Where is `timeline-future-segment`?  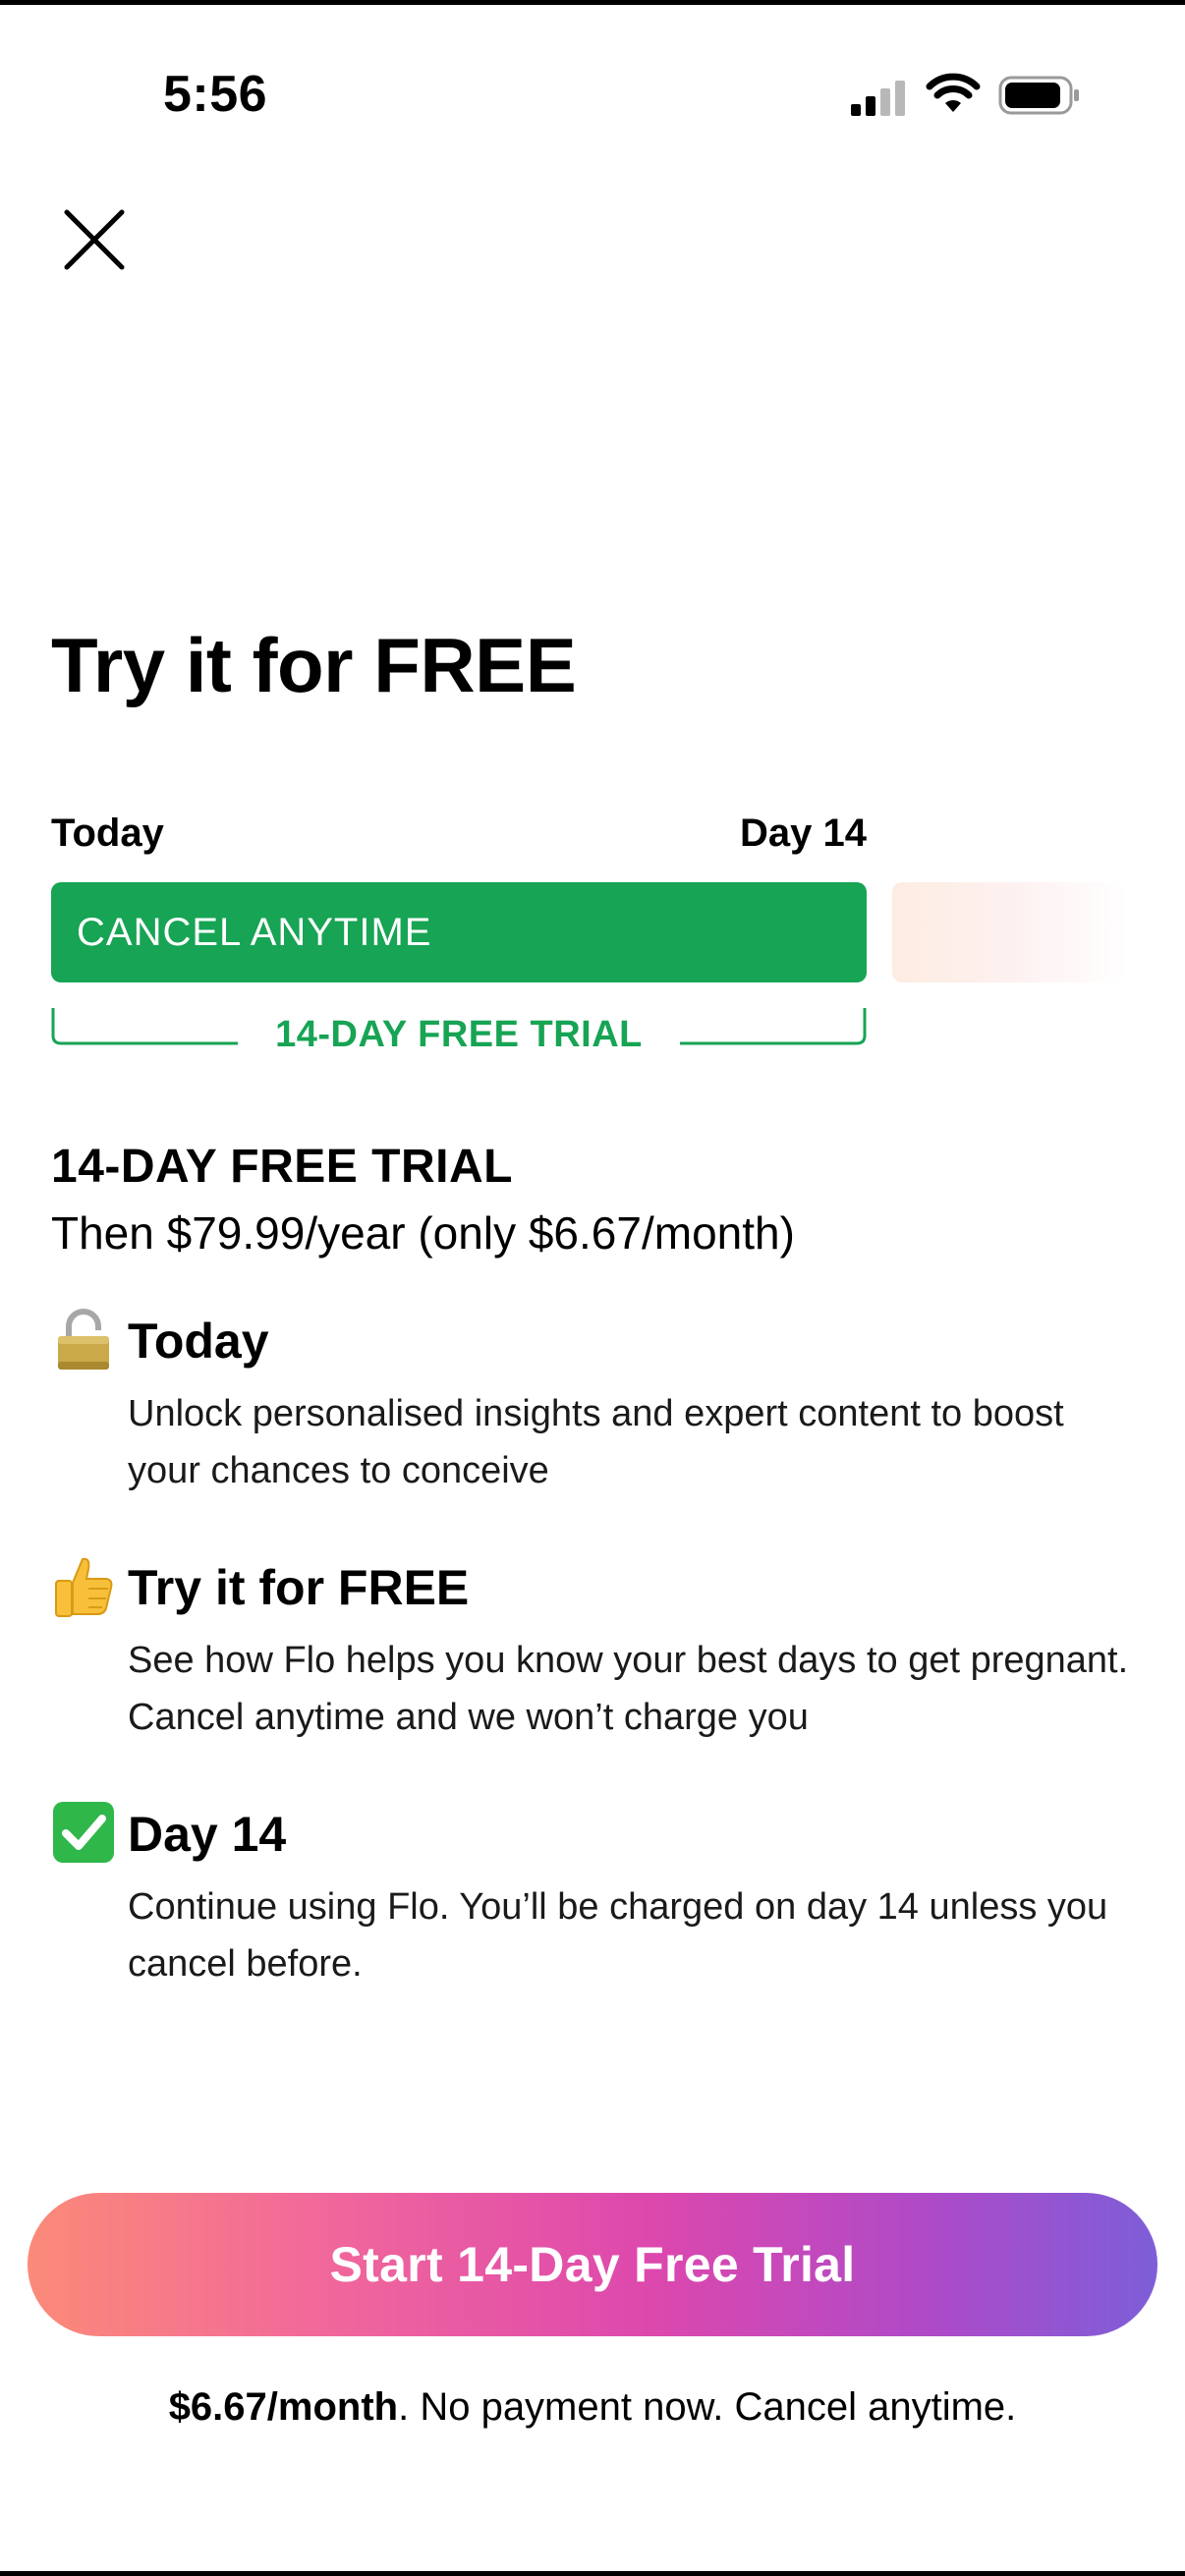
timeline-future-segment is located at coordinates (1010, 932).